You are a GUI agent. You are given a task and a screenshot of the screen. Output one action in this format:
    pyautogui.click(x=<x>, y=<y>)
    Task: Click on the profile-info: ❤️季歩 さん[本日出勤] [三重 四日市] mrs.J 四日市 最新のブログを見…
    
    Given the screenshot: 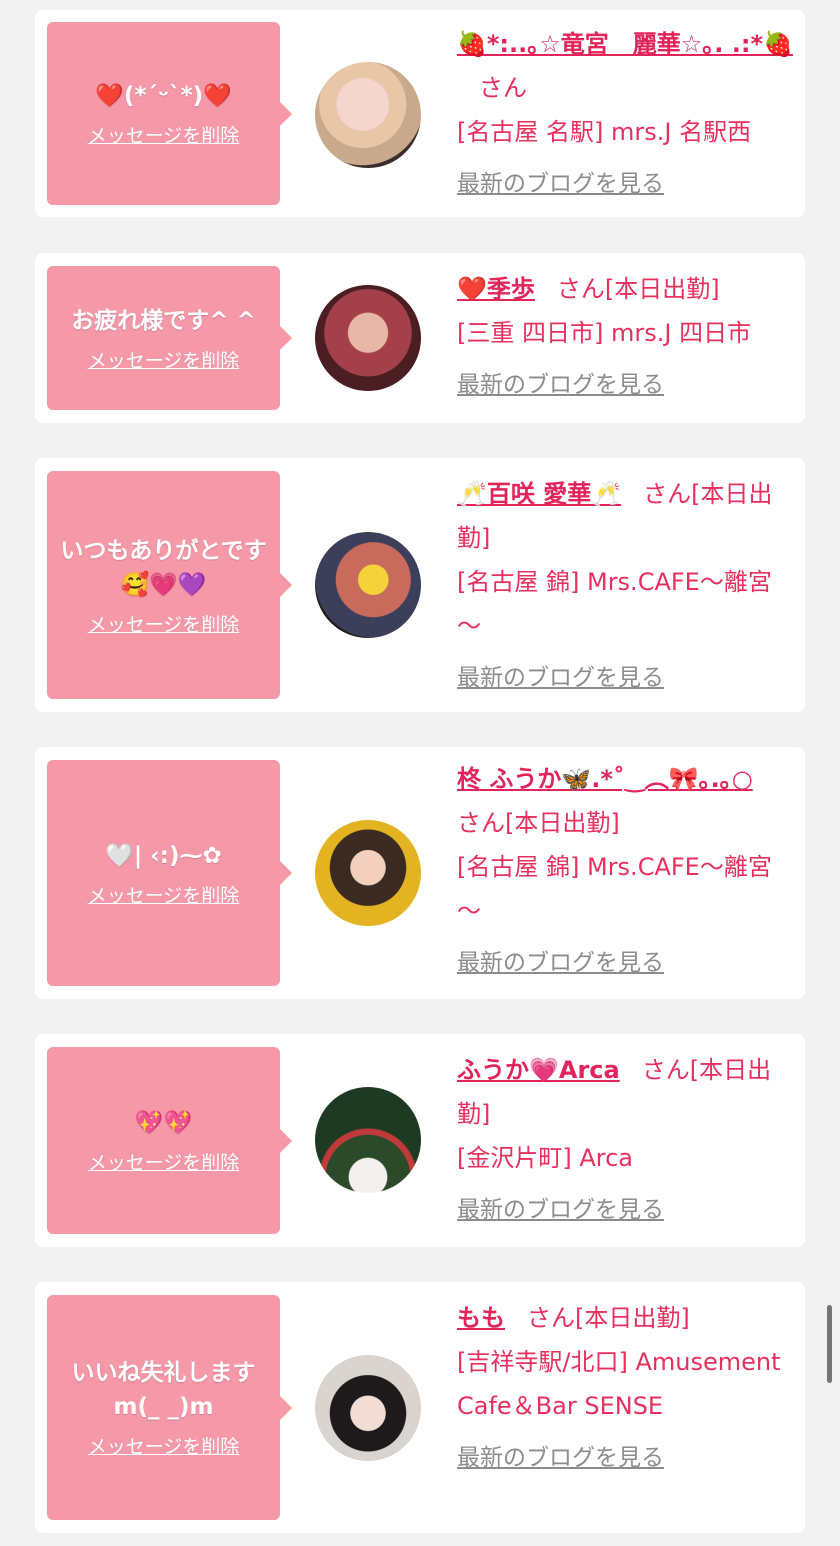 What is the action you would take?
    pyautogui.click(x=625, y=337)
    